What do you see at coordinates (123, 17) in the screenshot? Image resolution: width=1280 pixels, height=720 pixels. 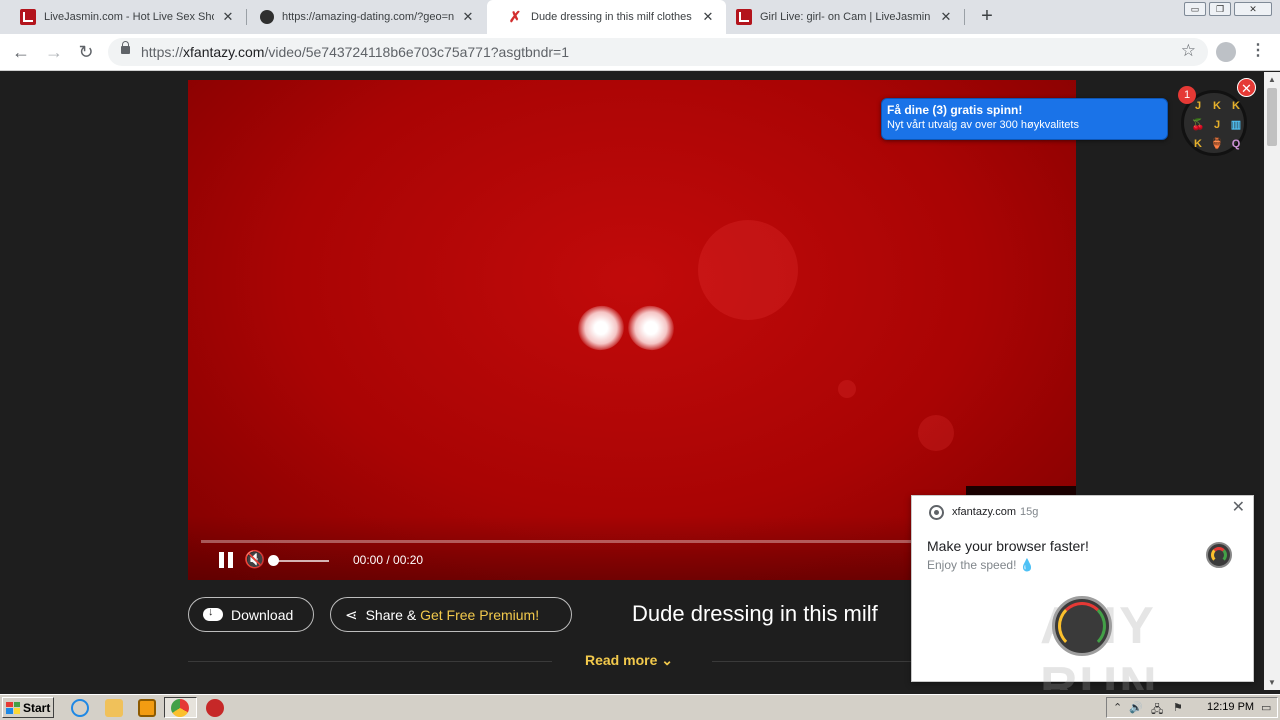 I see `tab-livejasmin-1: LiveJasmin.com - Hot Live Sex Shows ✕` at bounding box center [123, 17].